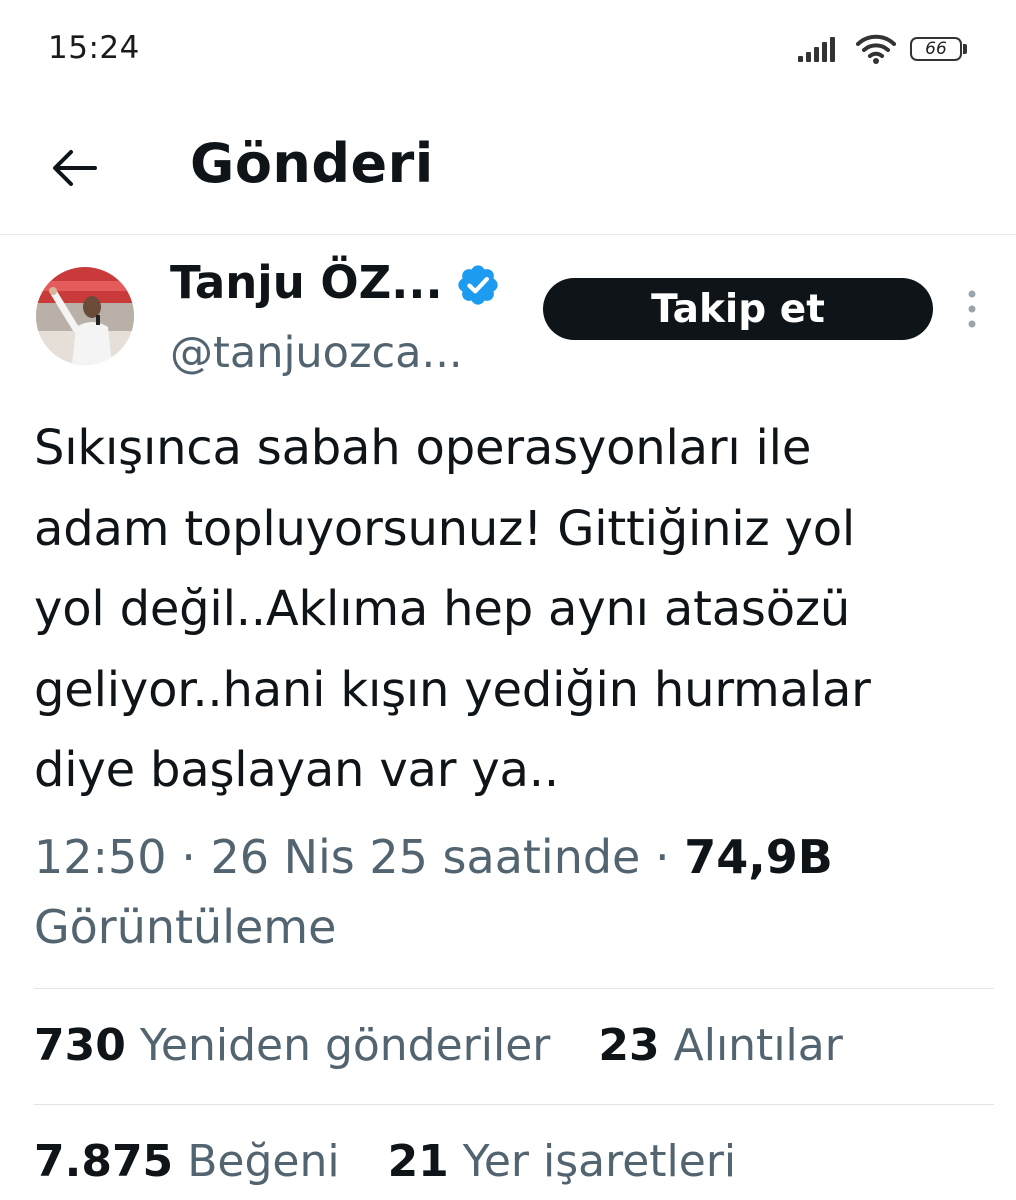  Describe the element at coordinates (425, 857) in the screenshot. I see `tweet-date: 26 Nis 25 saatinde` at that location.